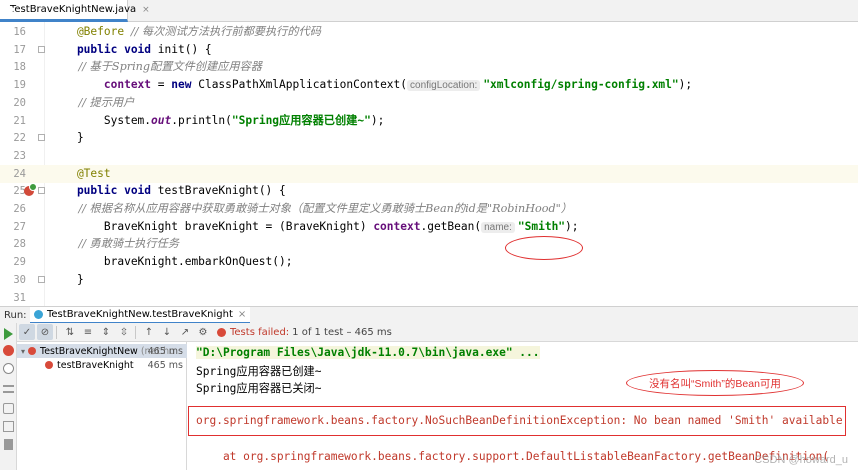 This screenshot has height=470, width=858. Describe the element at coordinates (429, 280) in the screenshot. I see `code-line: 30 }` at that location.